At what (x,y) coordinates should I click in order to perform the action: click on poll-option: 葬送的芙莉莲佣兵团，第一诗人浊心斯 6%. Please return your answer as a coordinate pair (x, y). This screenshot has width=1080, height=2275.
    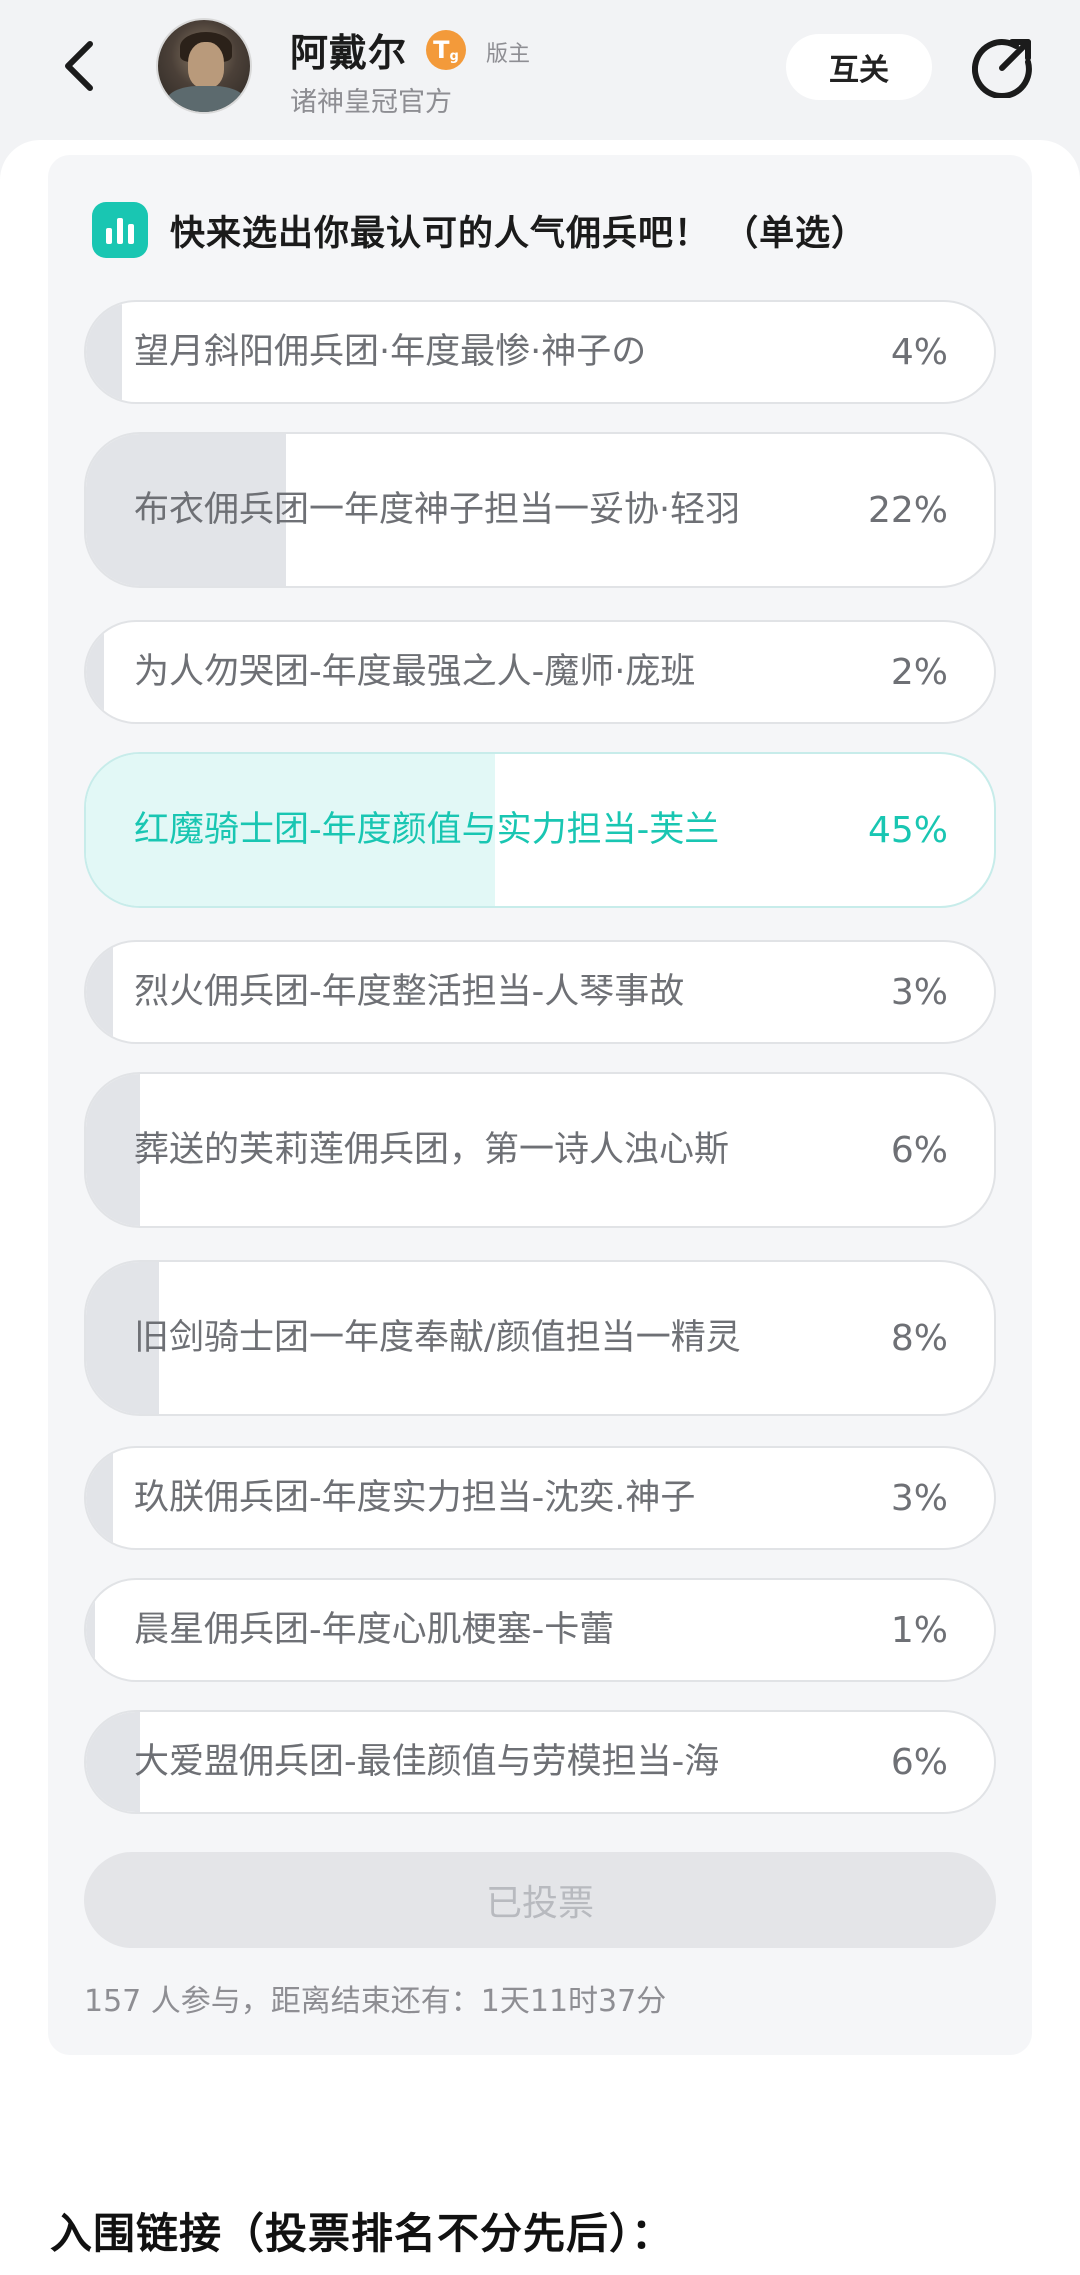
    Looking at the image, I should click on (540, 1150).